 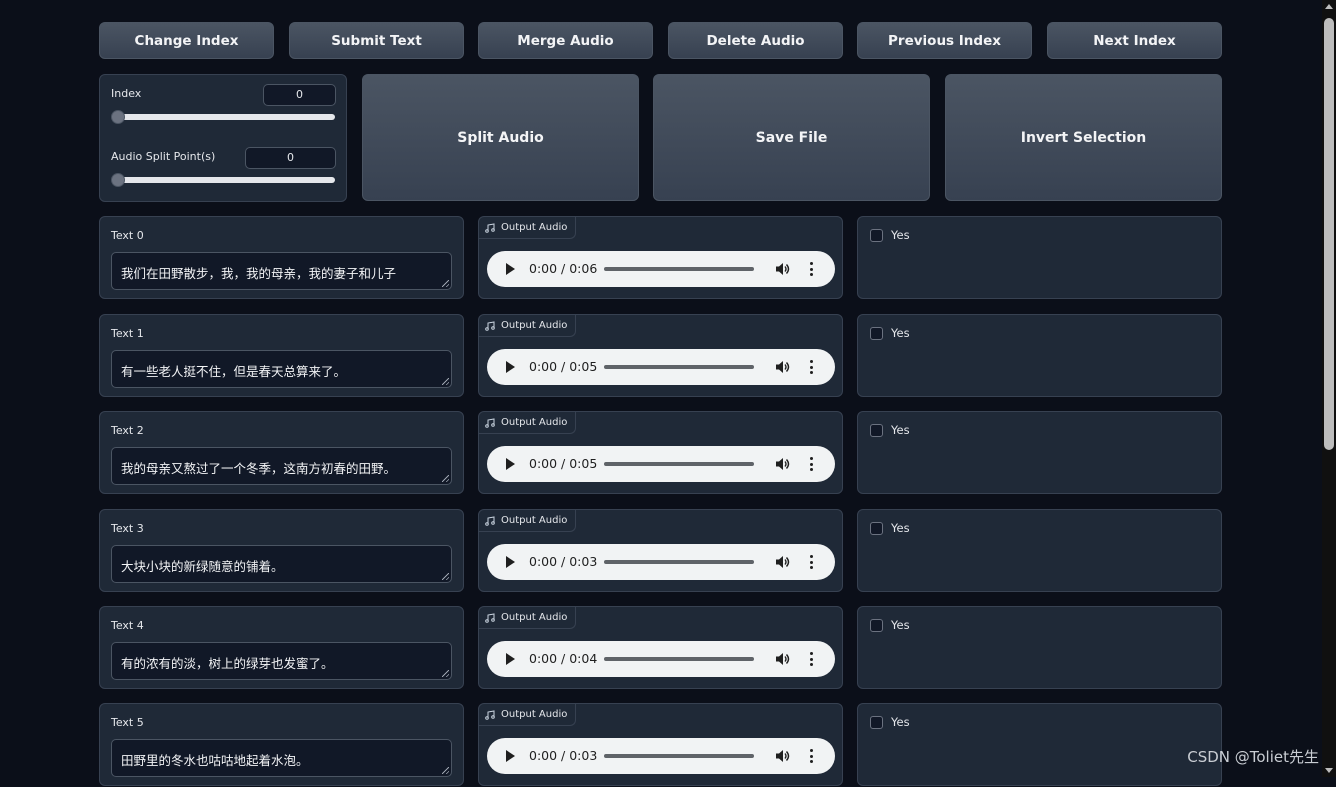 What do you see at coordinates (127, 528) in the screenshot?
I see `text-label: Text 3` at bounding box center [127, 528].